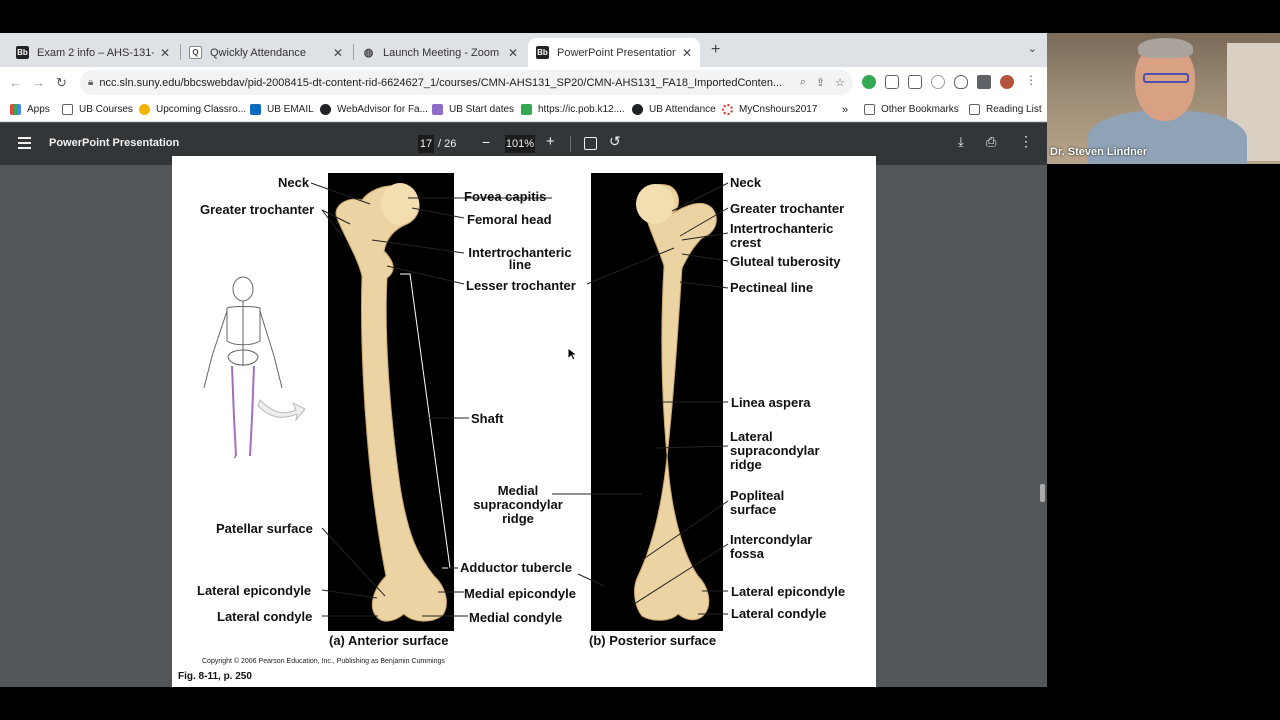 This screenshot has width=1280, height=720. I want to click on bookmark-ub-start-dates: UB Start dates, so click(473, 109).